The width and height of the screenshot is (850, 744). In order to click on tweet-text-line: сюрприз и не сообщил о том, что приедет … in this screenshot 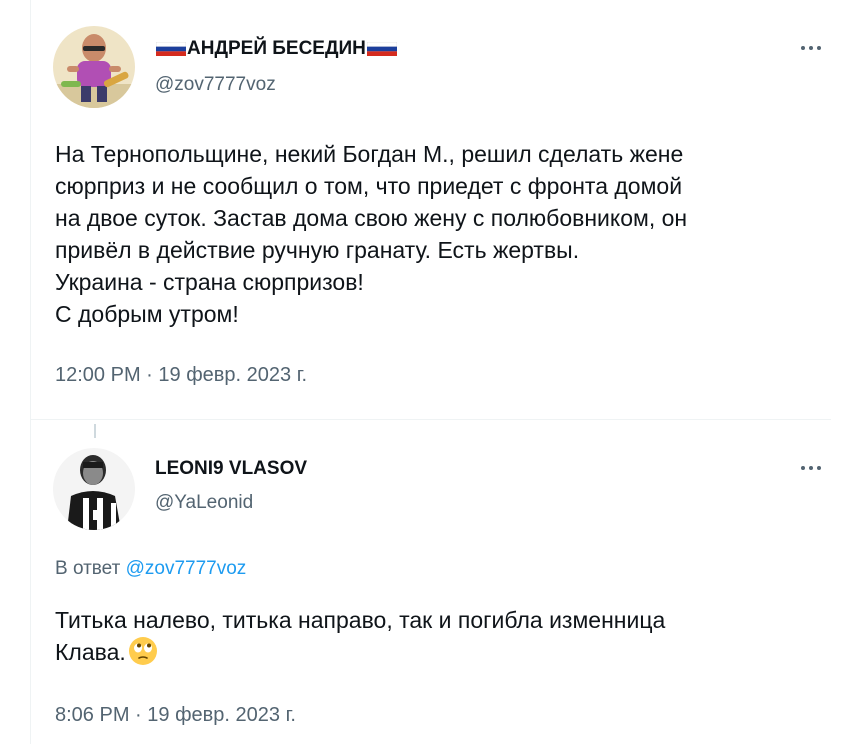, I will do `click(369, 186)`.